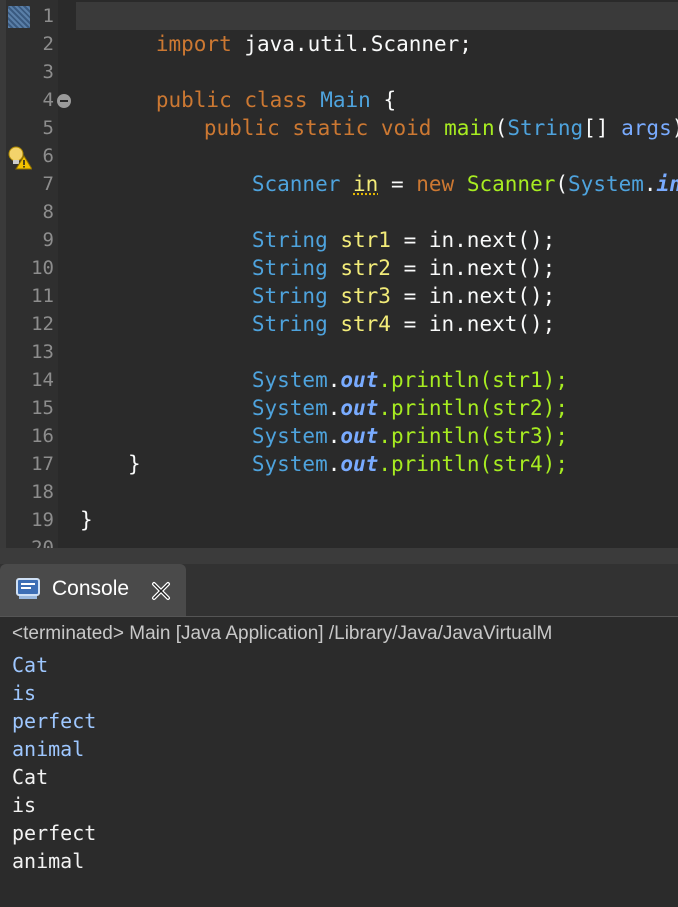 The height and width of the screenshot is (907, 678). Describe the element at coordinates (48, 240) in the screenshot. I see `line-number: 9` at that location.